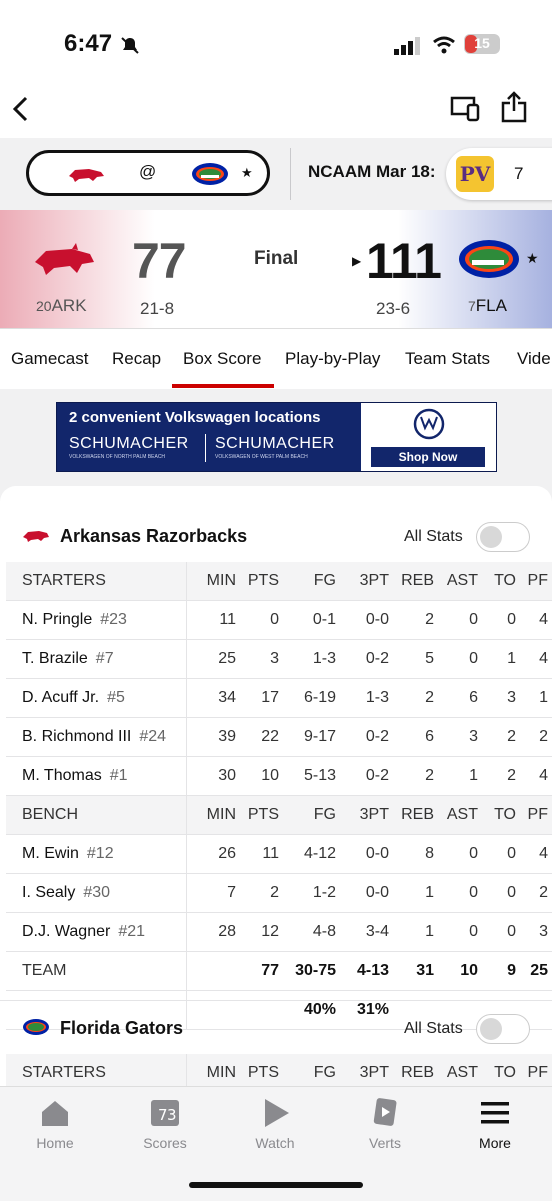  I want to click on home-record: 23-6, so click(393, 308).